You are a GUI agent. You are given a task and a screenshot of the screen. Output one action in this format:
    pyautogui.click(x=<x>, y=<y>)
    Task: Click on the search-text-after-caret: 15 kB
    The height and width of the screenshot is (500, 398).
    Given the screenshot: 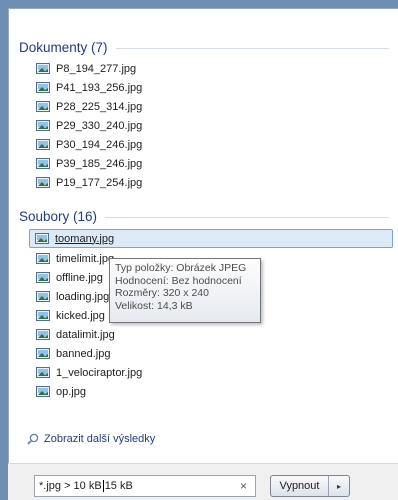 What is the action you would take?
    pyautogui.click(x=118, y=486)
    